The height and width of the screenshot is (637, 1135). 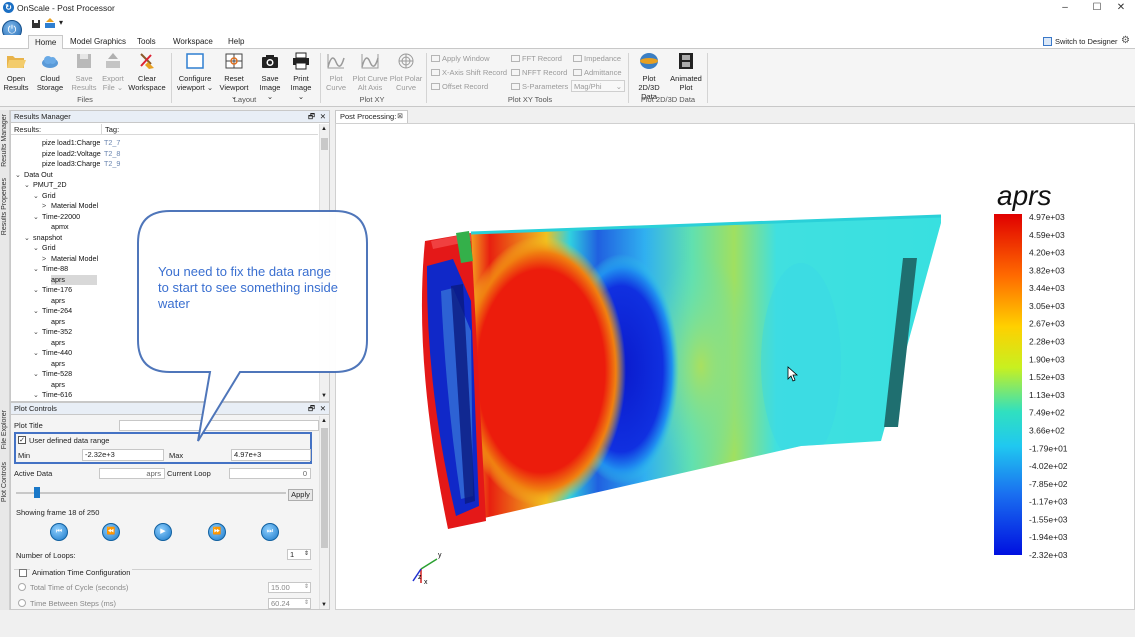 What do you see at coordinates (686, 72) in the screenshot?
I see `animated-plot-button: Animated Plot` at bounding box center [686, 72].